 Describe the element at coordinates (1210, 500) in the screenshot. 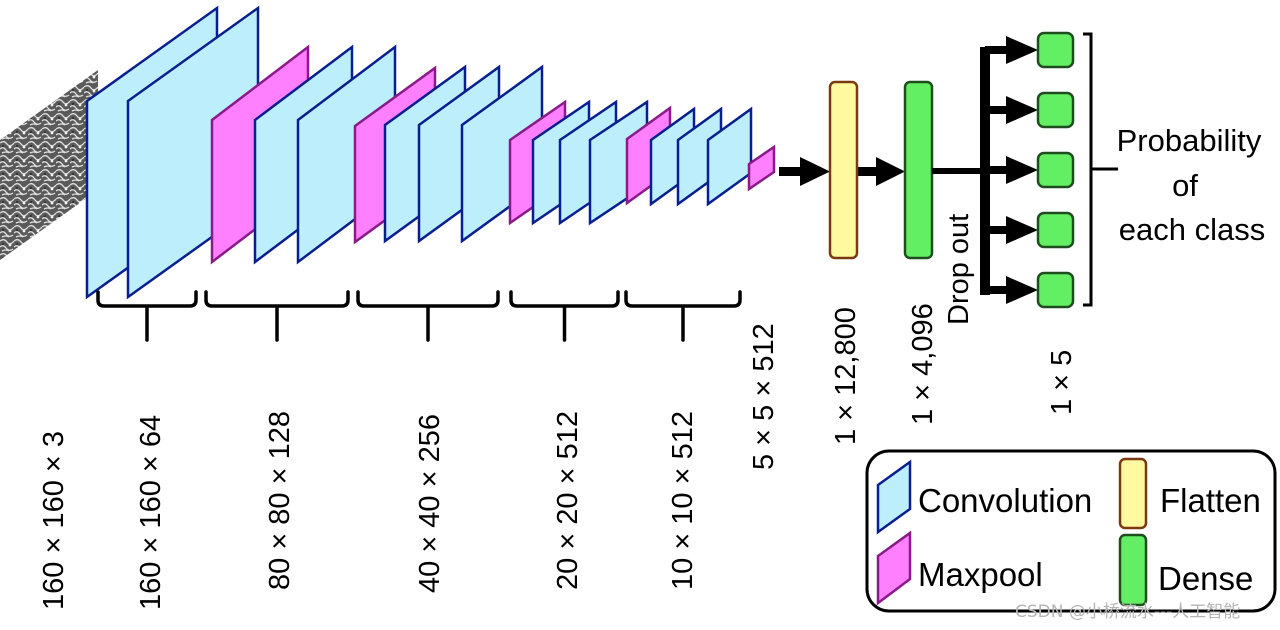

I see `legend-flatten-label: Flatten` at that location.